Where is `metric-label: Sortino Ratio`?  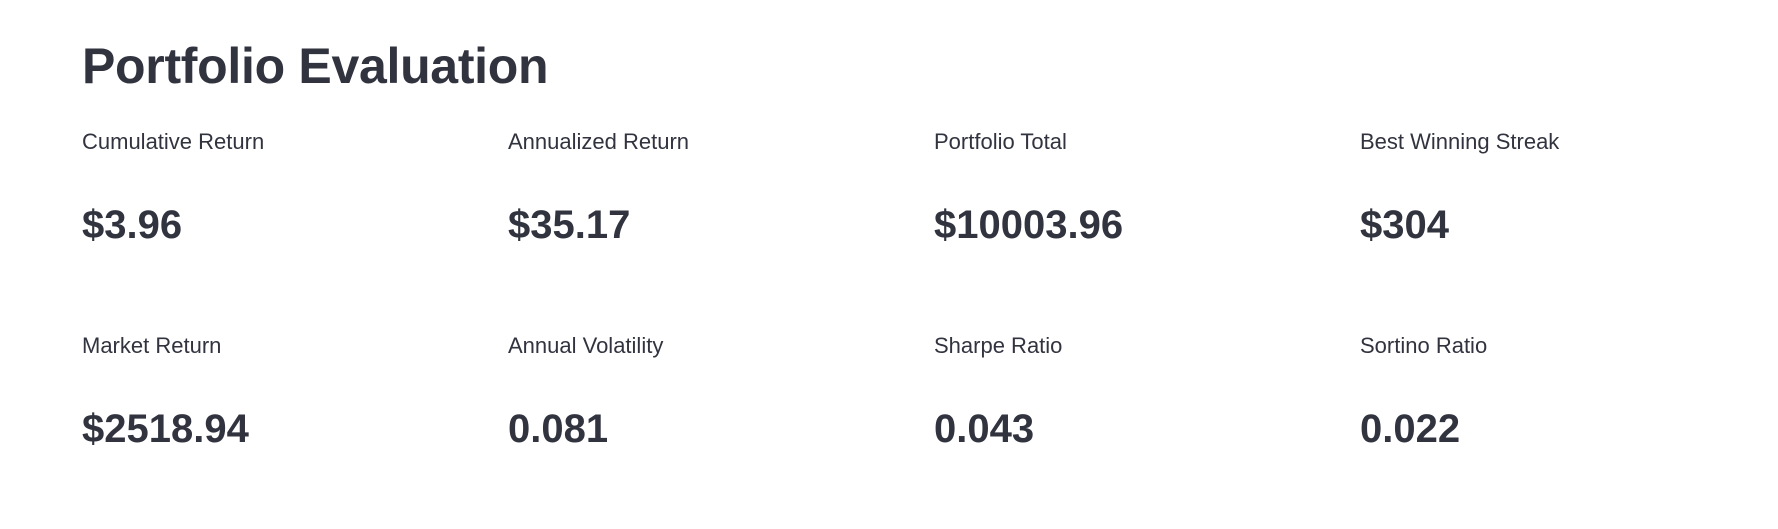 metric-label: Sortino Ratio is located at coordinates (1424, 345).